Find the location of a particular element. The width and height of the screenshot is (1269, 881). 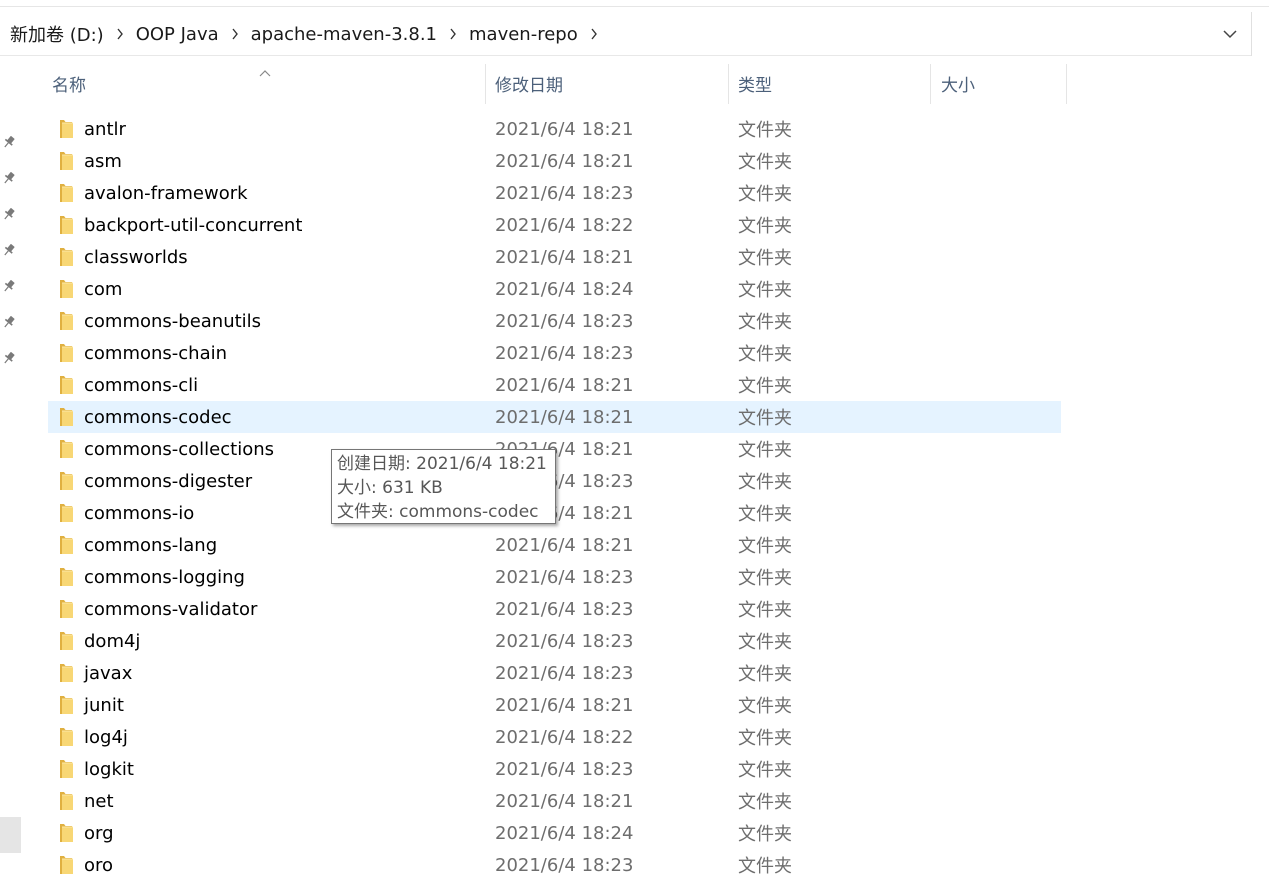

file-name: net is located at coordinates (99, 801).